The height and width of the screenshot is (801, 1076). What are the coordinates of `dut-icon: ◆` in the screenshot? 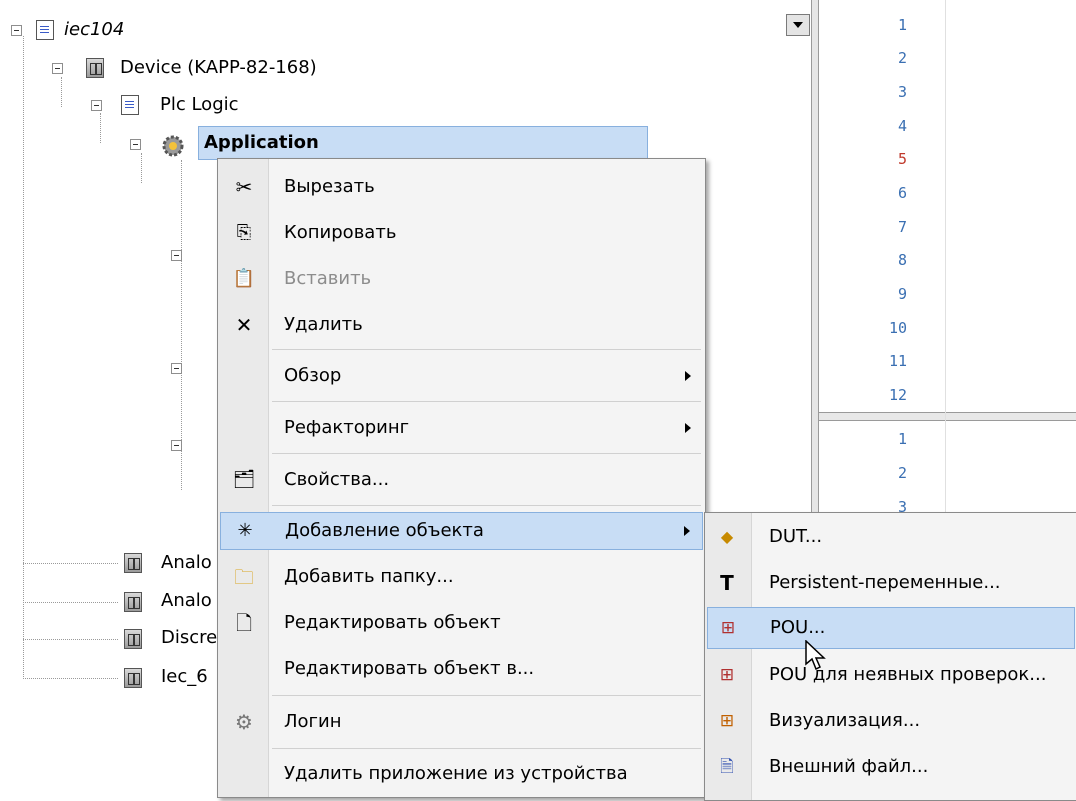 It's located at (727, 536).